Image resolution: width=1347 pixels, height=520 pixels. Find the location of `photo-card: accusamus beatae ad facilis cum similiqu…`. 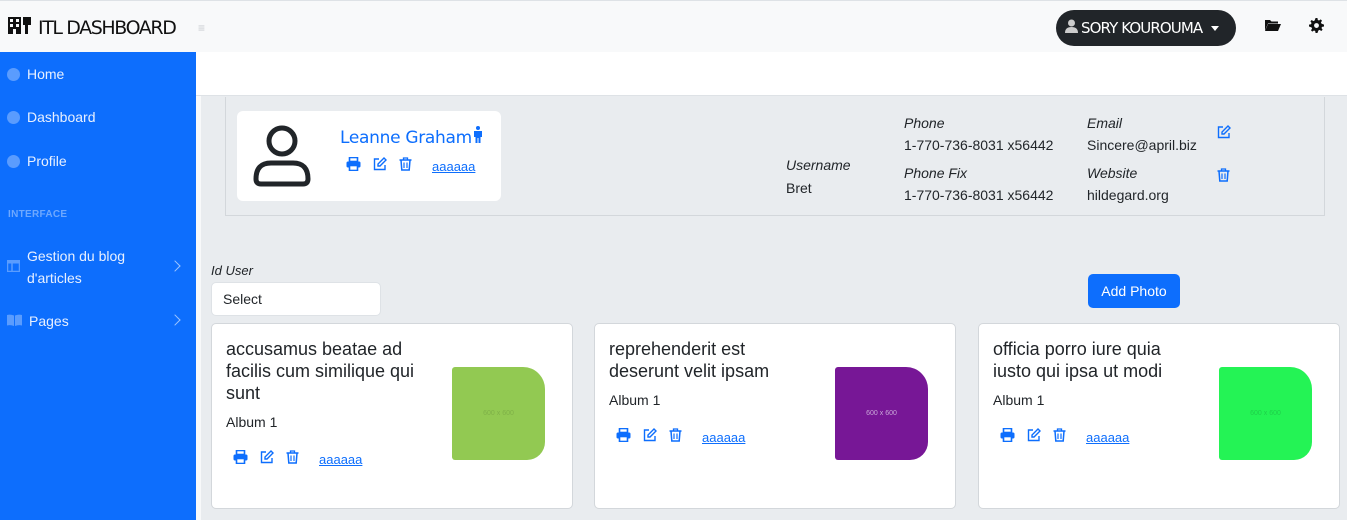

photo-card: accusamus beatae ad facilis cum similiqu… is located at coordinates (392, 416).